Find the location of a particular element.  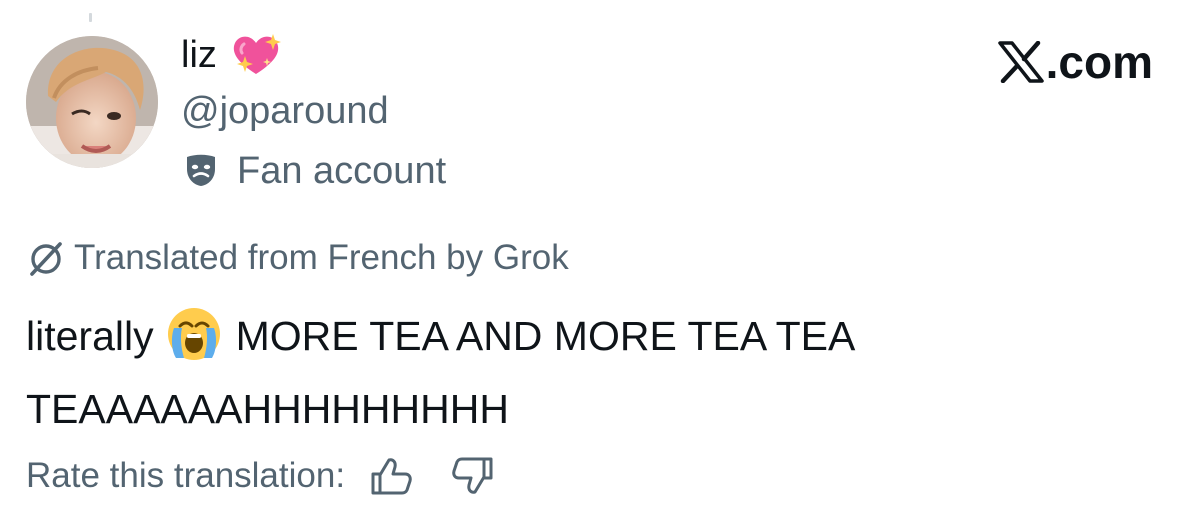

author-name-row: liz is located at coordinates (232, 55).